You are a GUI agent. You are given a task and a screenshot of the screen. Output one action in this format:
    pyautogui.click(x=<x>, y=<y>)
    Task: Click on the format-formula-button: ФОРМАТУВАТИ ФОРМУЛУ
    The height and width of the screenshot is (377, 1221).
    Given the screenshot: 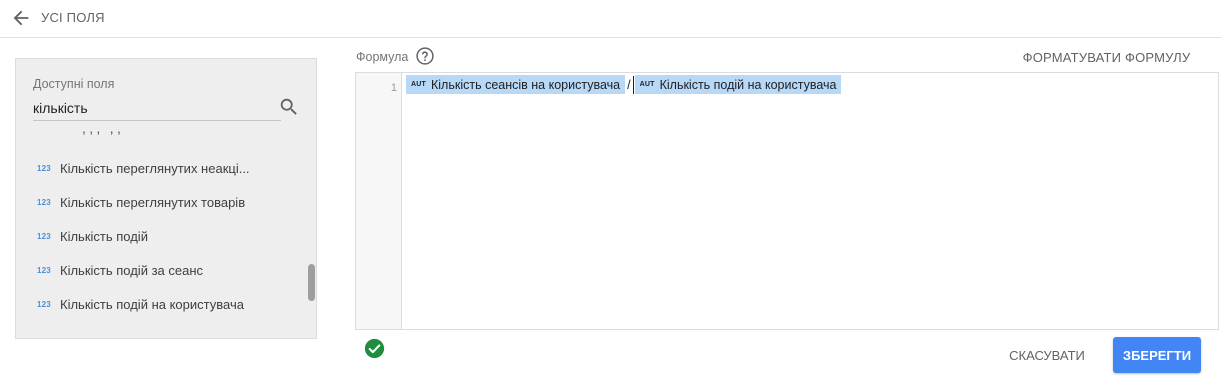 What is the action you would take?
    pyautogui.click(x=1106, y=57)
    